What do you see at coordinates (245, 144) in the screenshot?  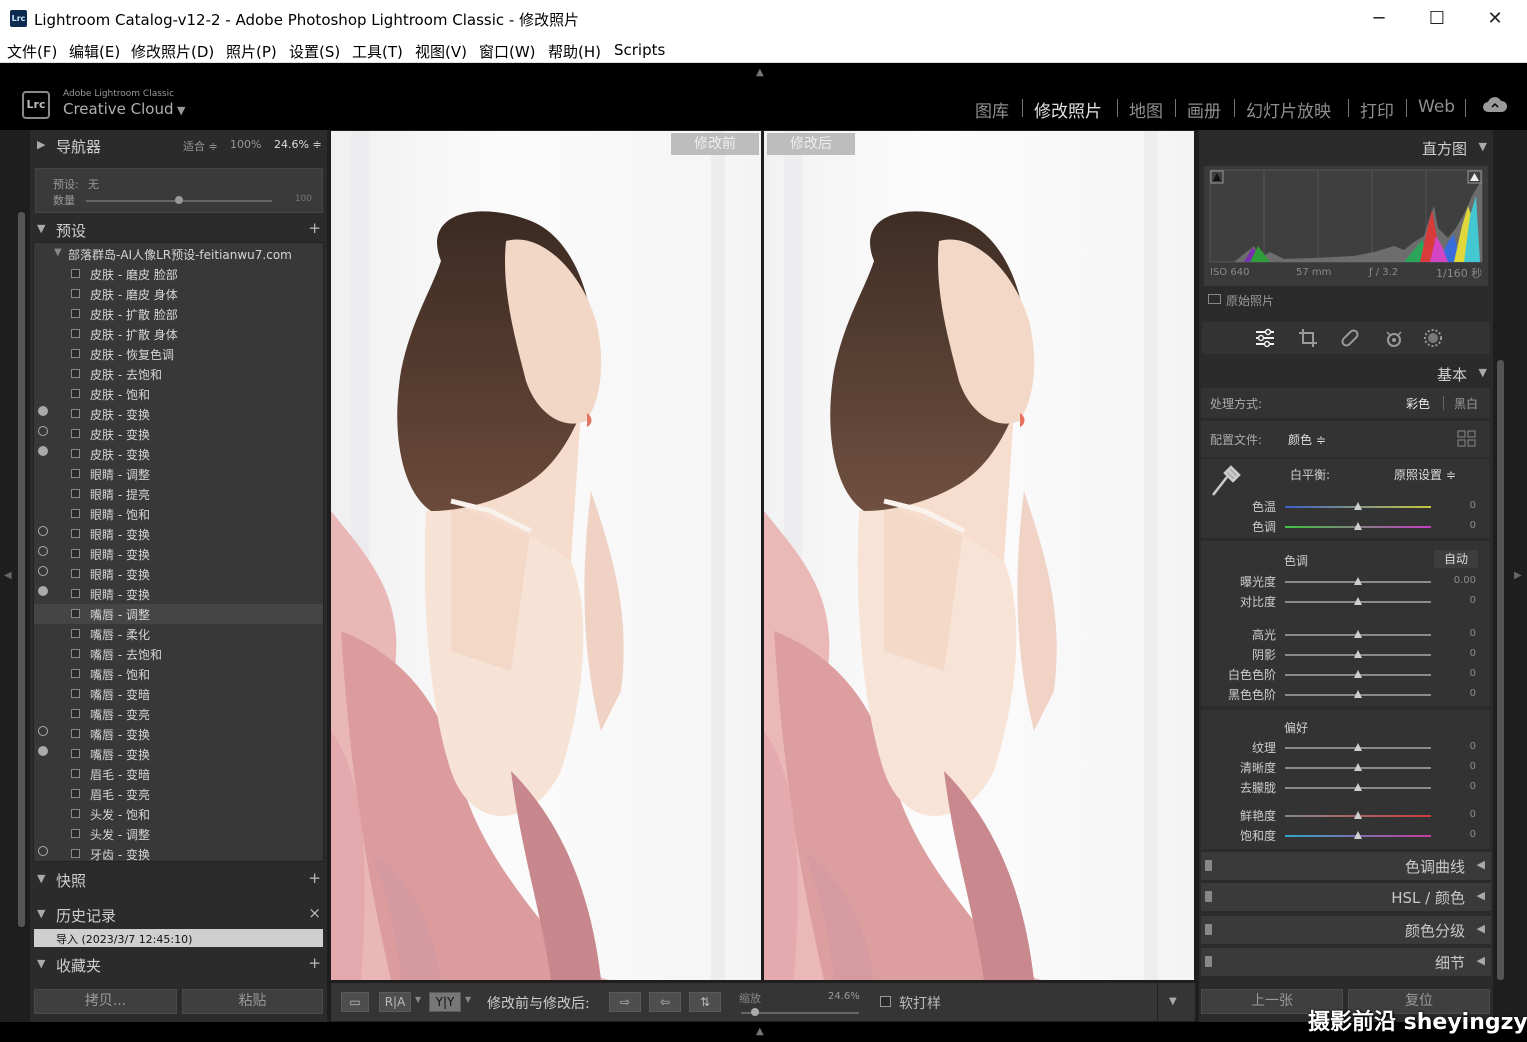 I see `zoom-100: 100%` at bounding box center [245, 144].